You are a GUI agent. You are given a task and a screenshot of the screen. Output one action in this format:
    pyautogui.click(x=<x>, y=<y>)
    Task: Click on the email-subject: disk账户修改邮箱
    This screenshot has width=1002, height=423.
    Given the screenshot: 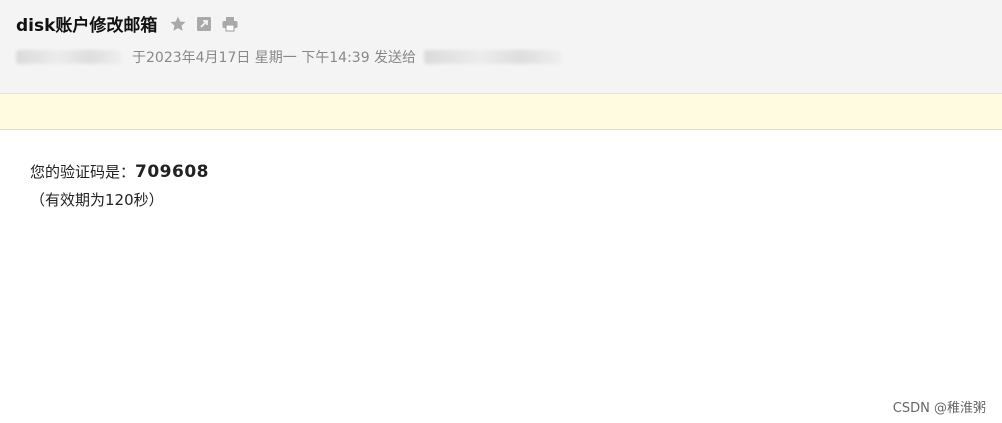 What is the action you would take?
    pyautogui.click(x=87, y=26)
    